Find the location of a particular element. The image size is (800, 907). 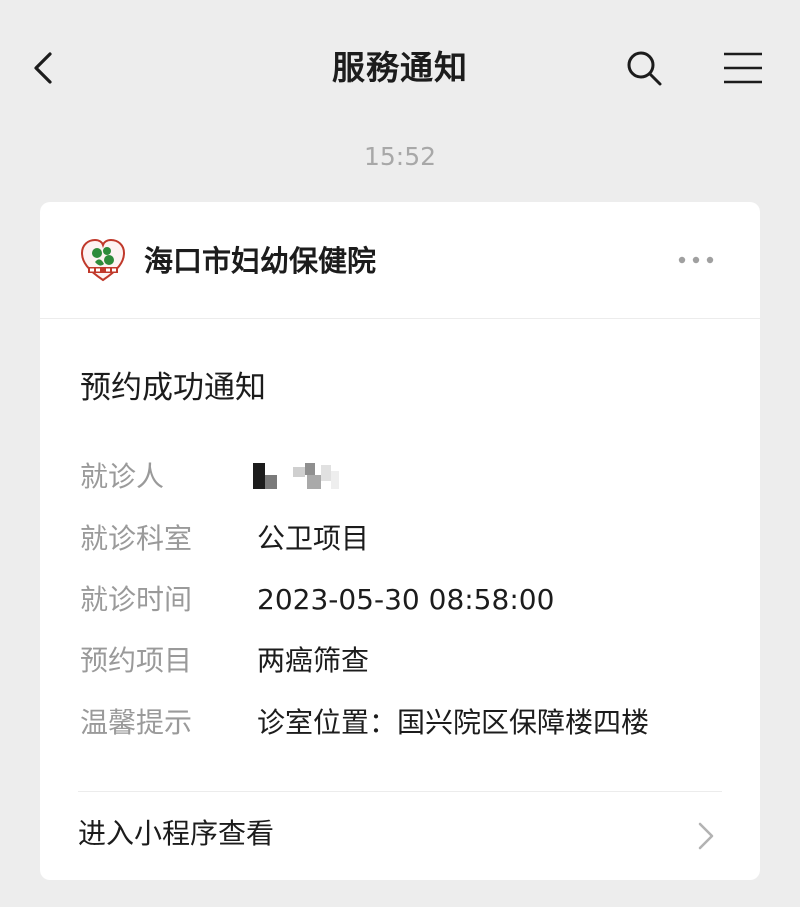

hospital-name: 海口市妇幼保健院 is located at coordinates (260, 261).